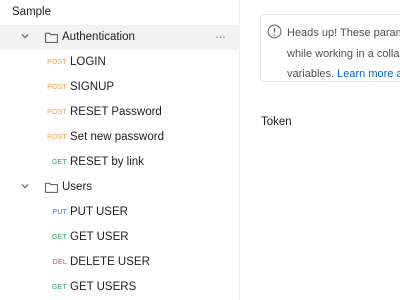 This screenshot has height=300, width=400. I want to click on request-row-set-new-password: POST Set new password, so click(120, 137).